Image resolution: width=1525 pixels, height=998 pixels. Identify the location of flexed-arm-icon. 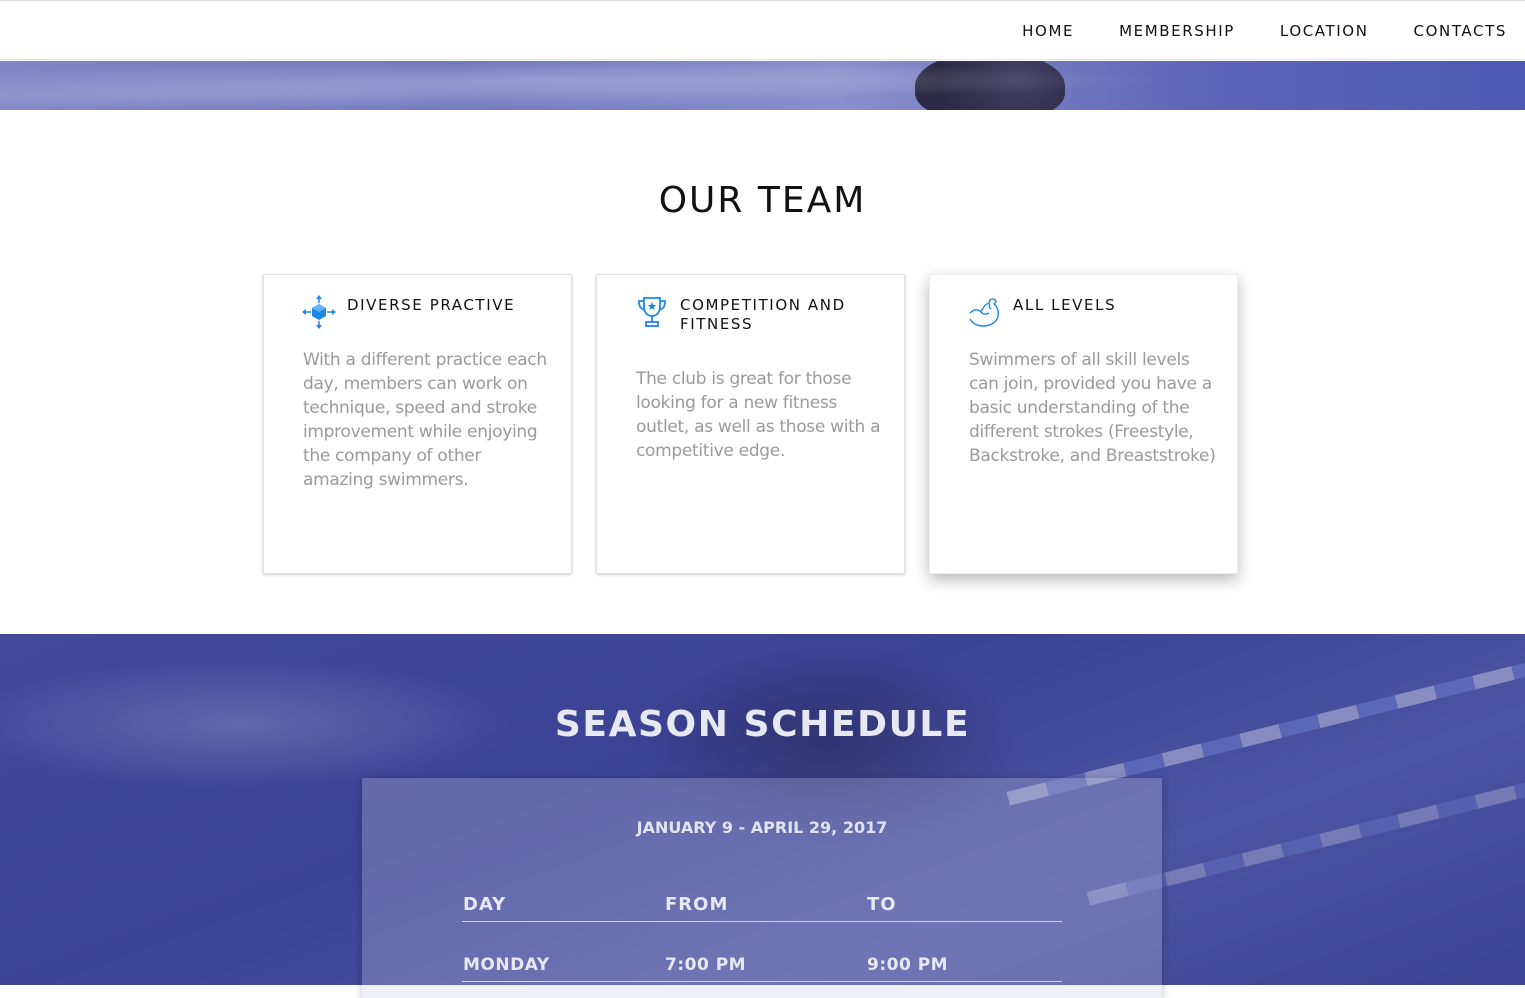
(984, 312).